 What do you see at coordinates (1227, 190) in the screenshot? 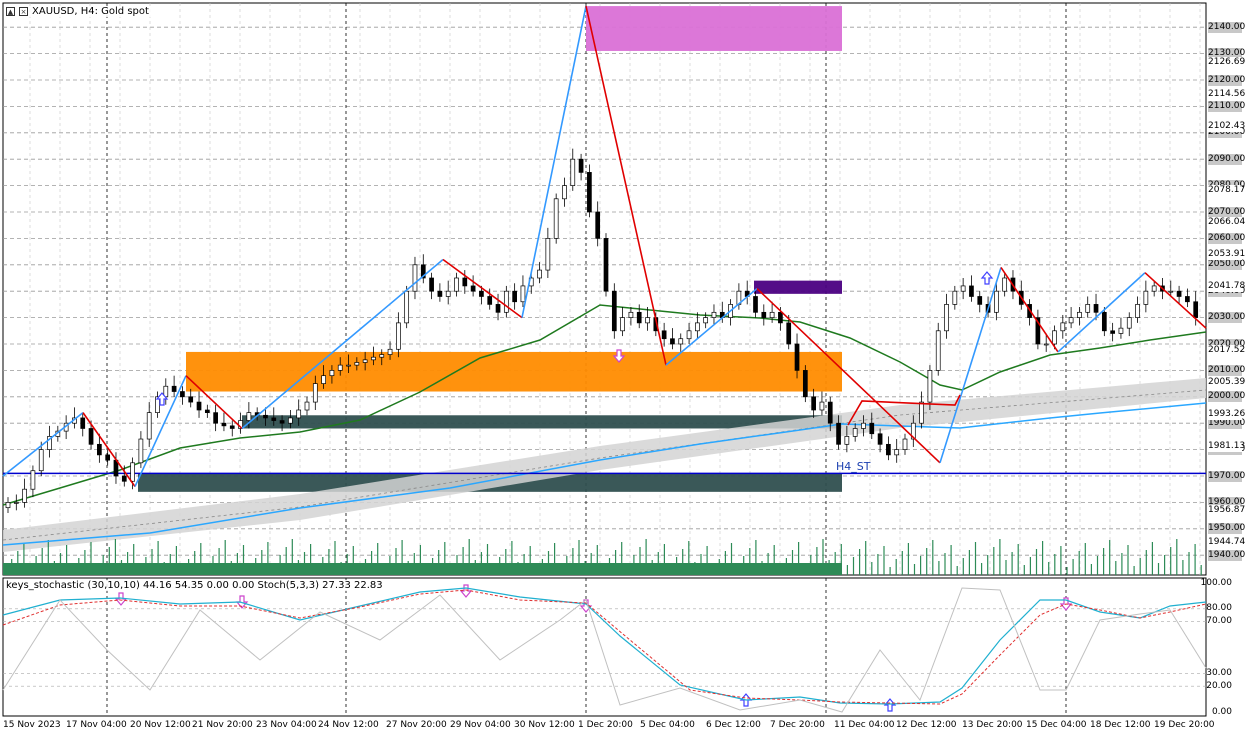
I see `price-scale-label: 2078.17` at bounding box center [1227, 190].